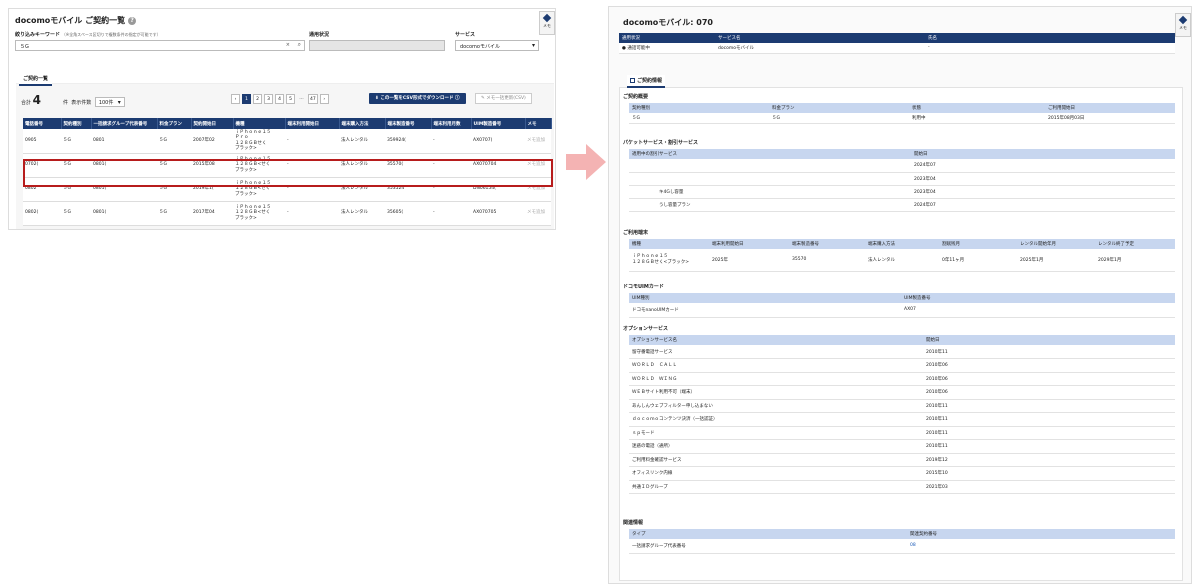 The height and width of the screenshot is (586, 1200). I want to click on col-serial: 端末製造番号, so click(408, 123).